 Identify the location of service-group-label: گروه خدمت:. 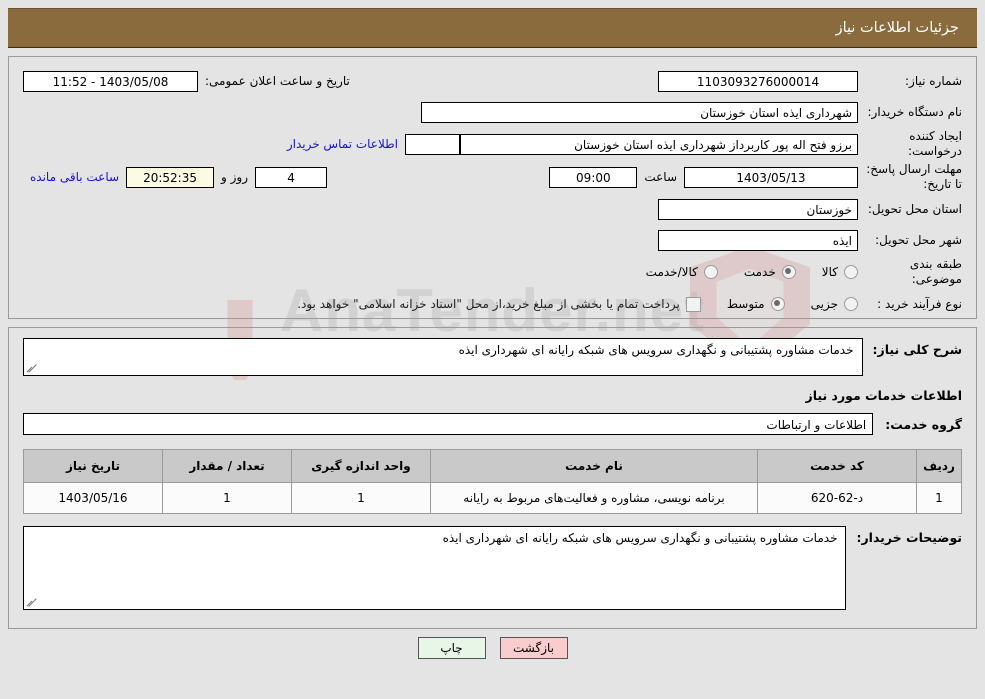
(923, 424).